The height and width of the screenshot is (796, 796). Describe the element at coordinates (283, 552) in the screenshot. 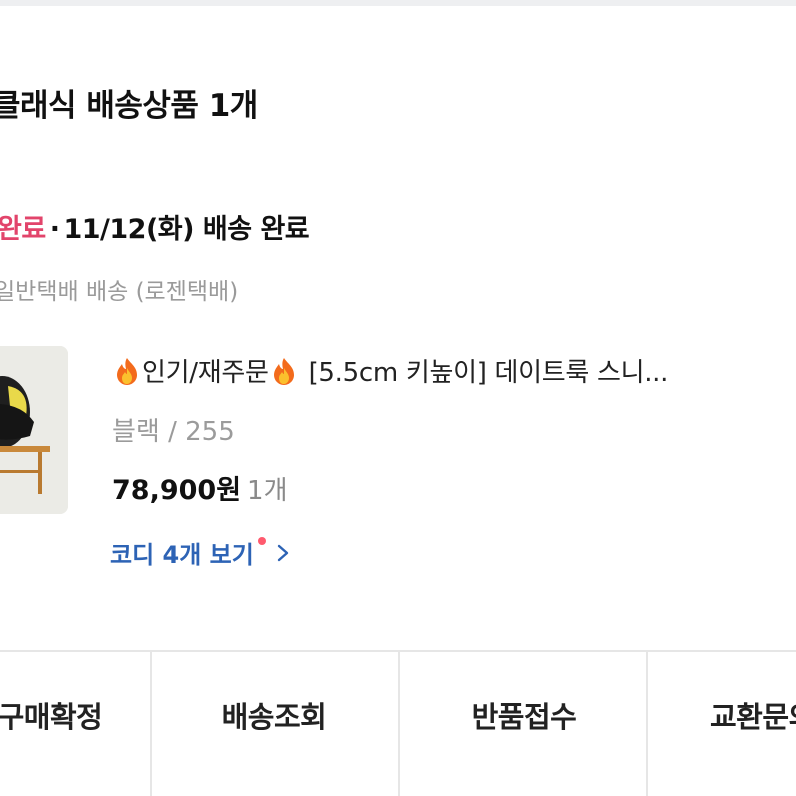

I see `chevron-right-icon` at that location.